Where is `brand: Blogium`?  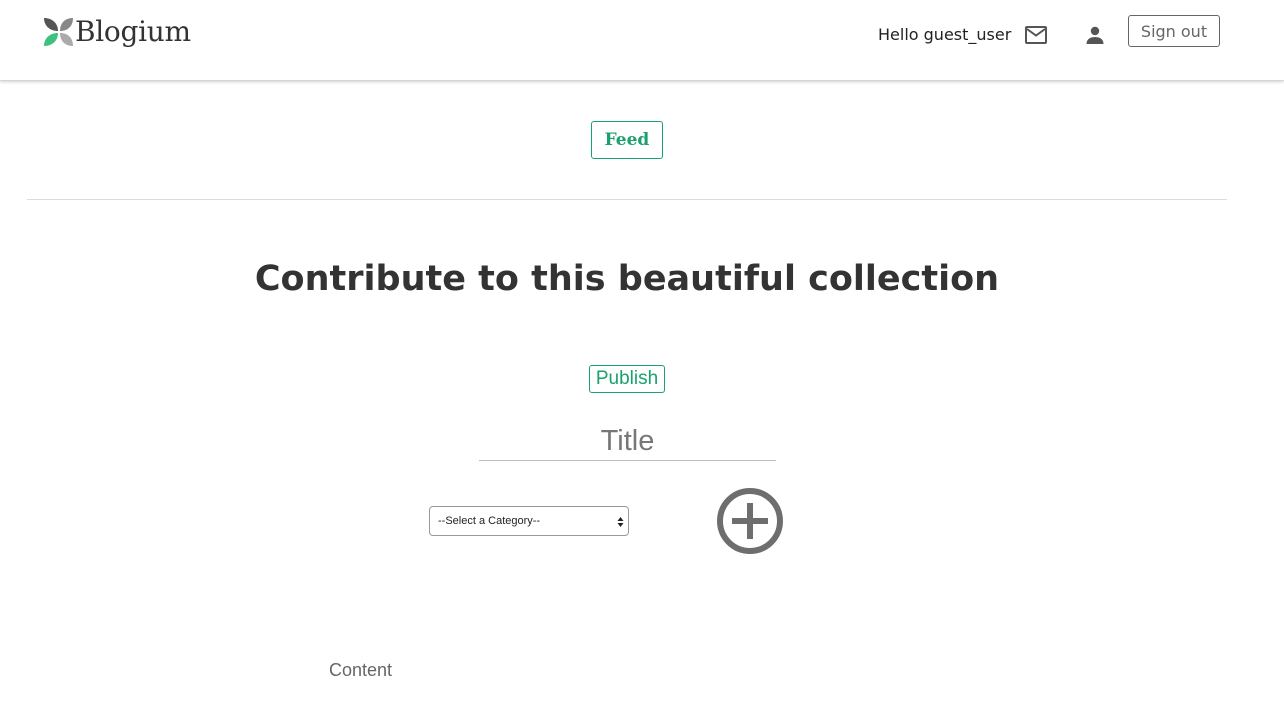 brand: Blogium is located at coordinates (116, 32).